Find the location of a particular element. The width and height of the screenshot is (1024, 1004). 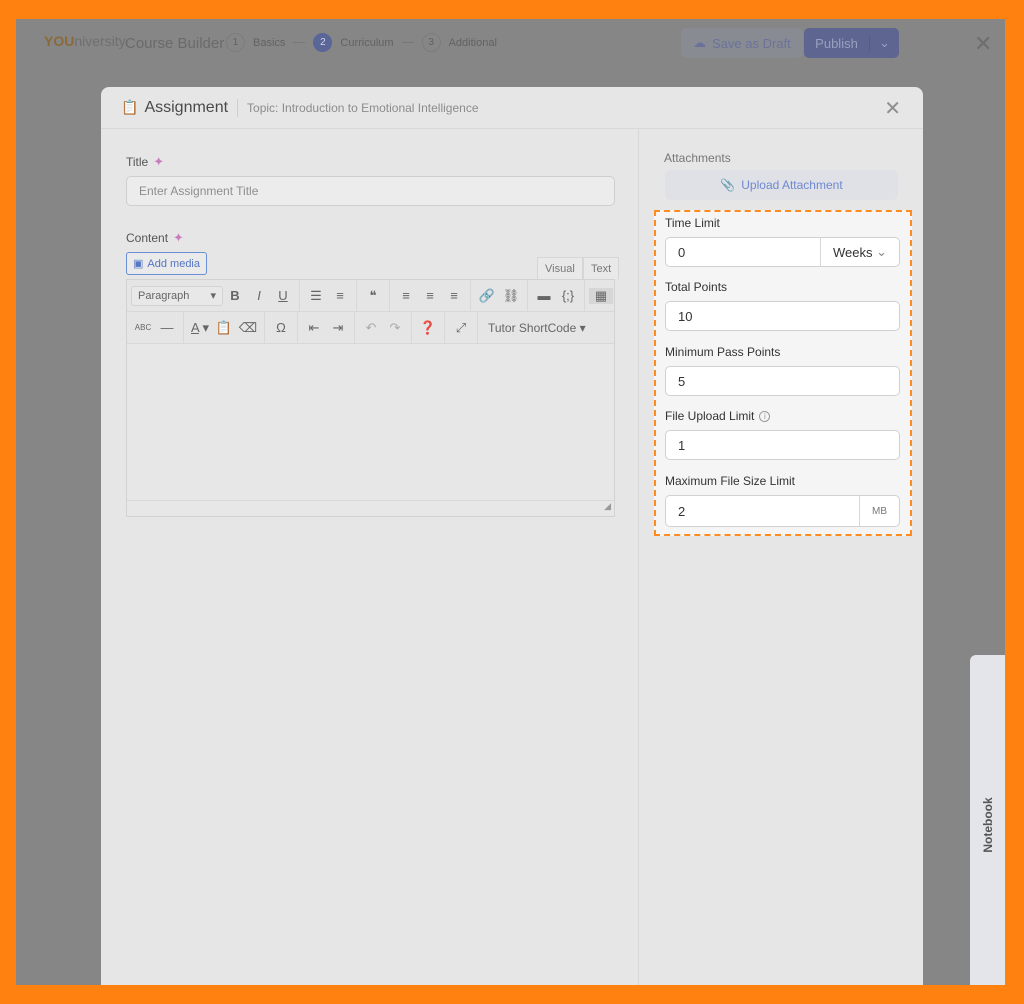

underline-icon: U is located at coordinates (283, 295).